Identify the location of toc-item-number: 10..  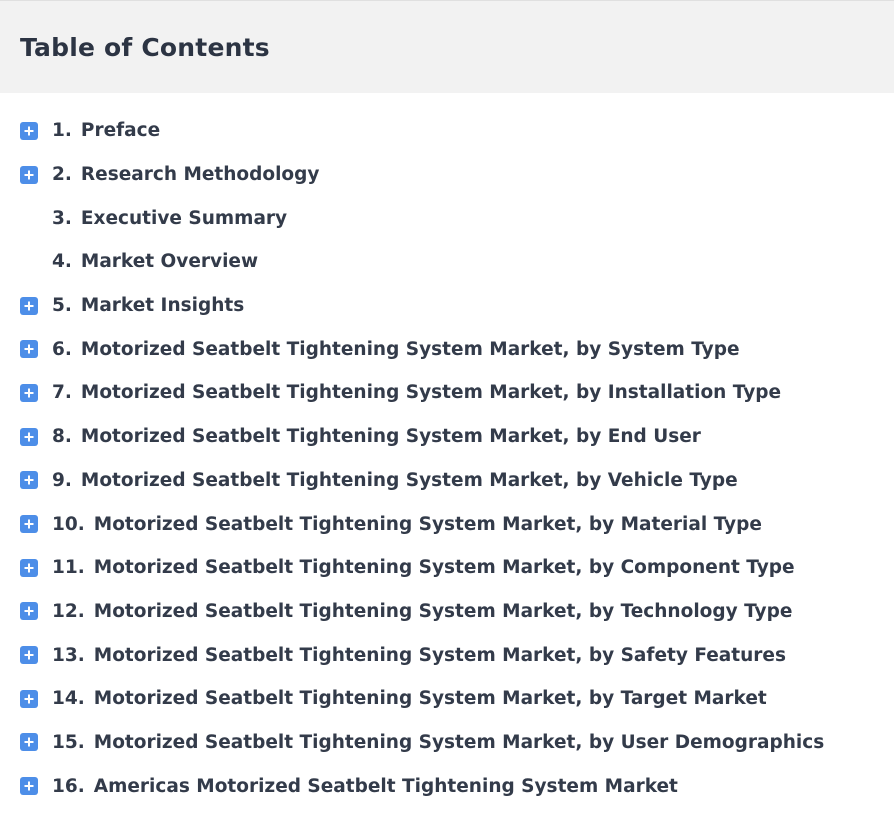
(68, 524).